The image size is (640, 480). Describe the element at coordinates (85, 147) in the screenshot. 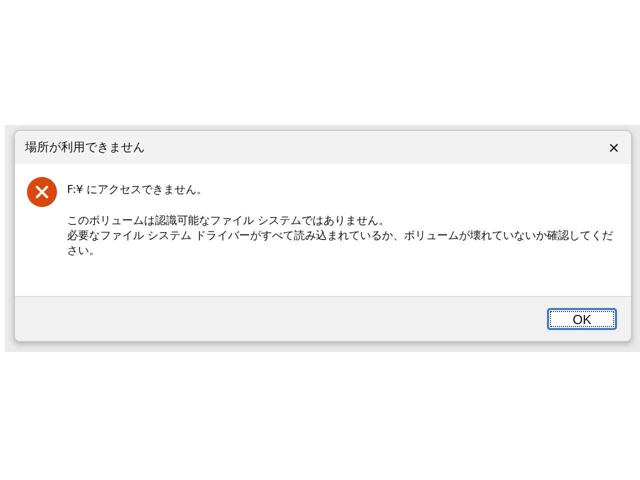

I see `window-title: 場所が利用できません` at that location.